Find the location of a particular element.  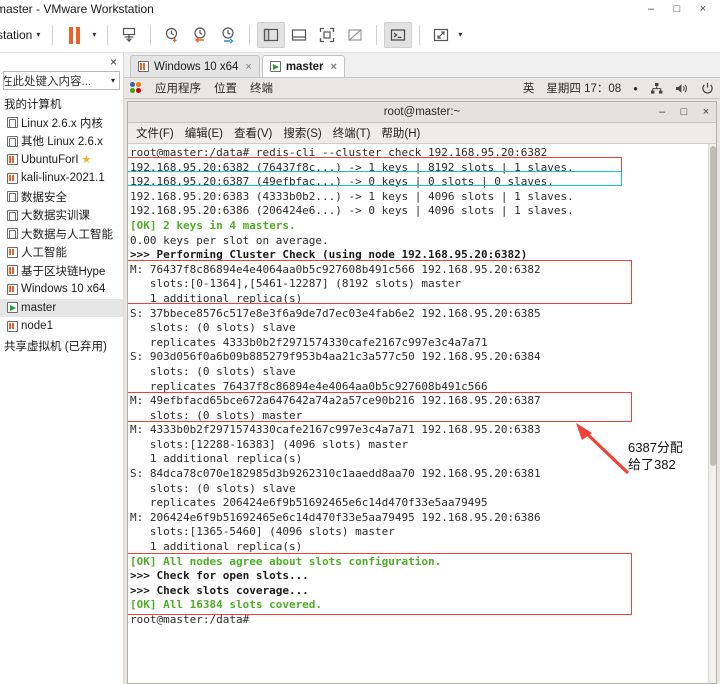

tab-master: master × is located at coordinates (303, 66).